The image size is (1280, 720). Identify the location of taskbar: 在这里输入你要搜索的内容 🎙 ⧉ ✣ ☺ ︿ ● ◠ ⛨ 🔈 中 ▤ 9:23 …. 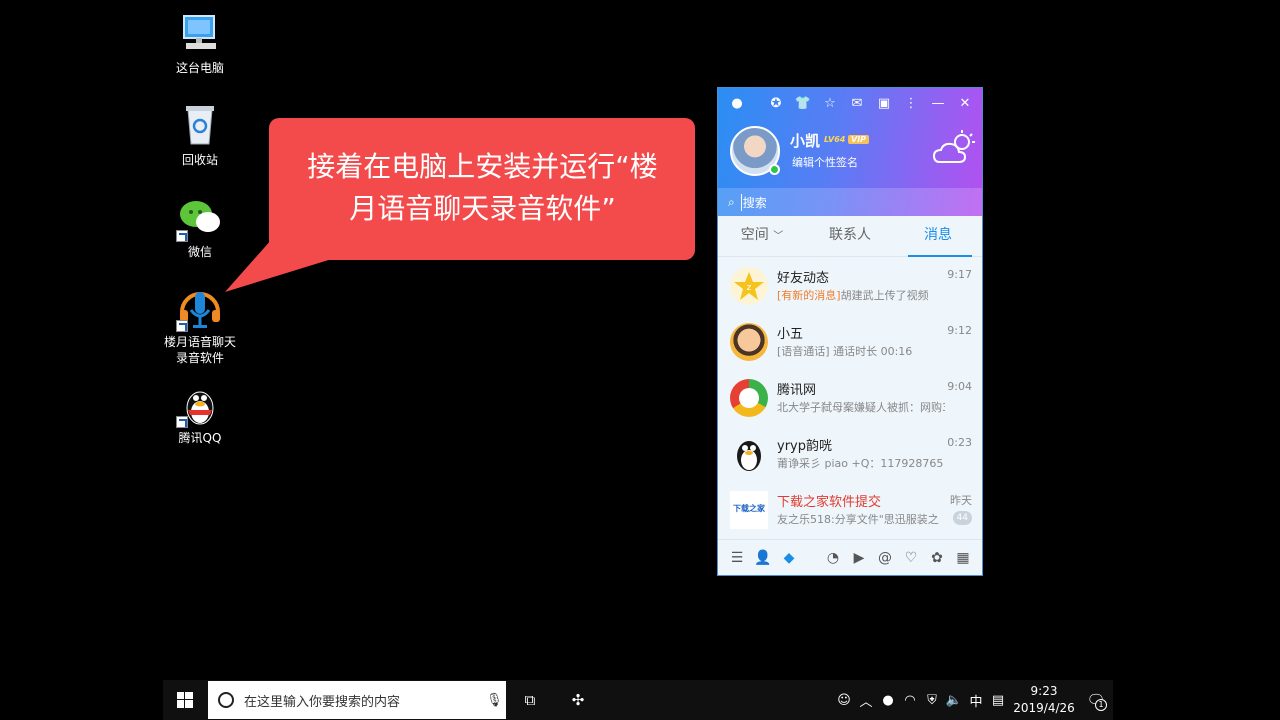
(638, 700).